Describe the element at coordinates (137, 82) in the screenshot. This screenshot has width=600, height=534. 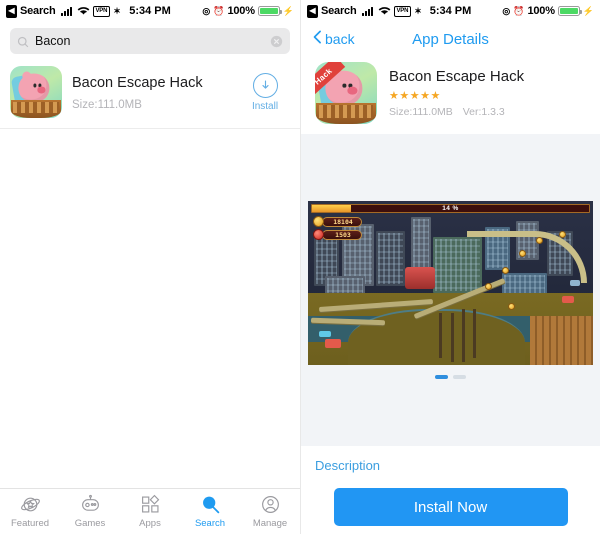
I see `result-app-name: Bacon Escape Hack` at that location.